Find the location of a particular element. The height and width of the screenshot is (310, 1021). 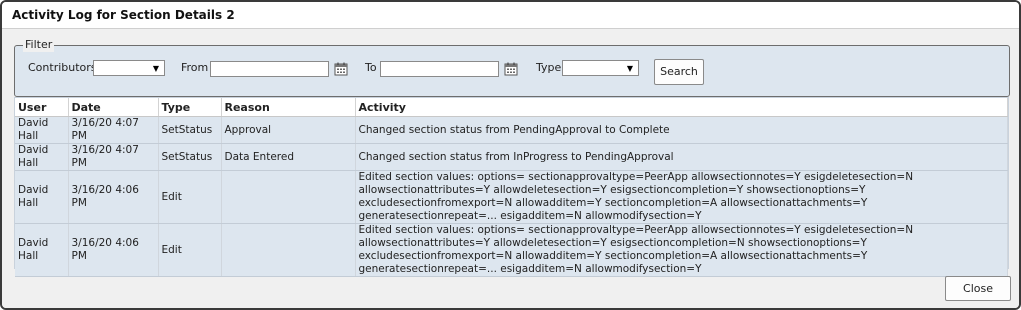

type-label: Type is located at coordinates (549, 67).